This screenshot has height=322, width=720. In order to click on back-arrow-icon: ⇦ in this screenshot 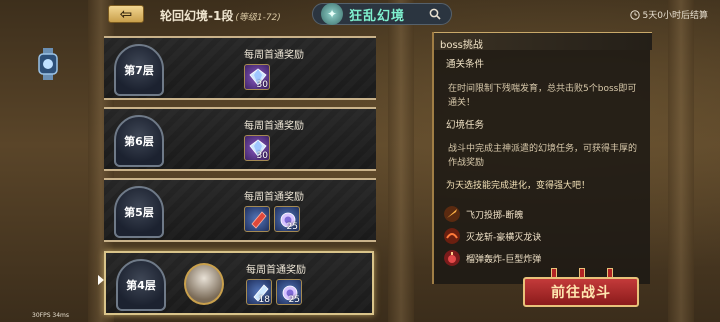, I will do `click(126, 13)`.